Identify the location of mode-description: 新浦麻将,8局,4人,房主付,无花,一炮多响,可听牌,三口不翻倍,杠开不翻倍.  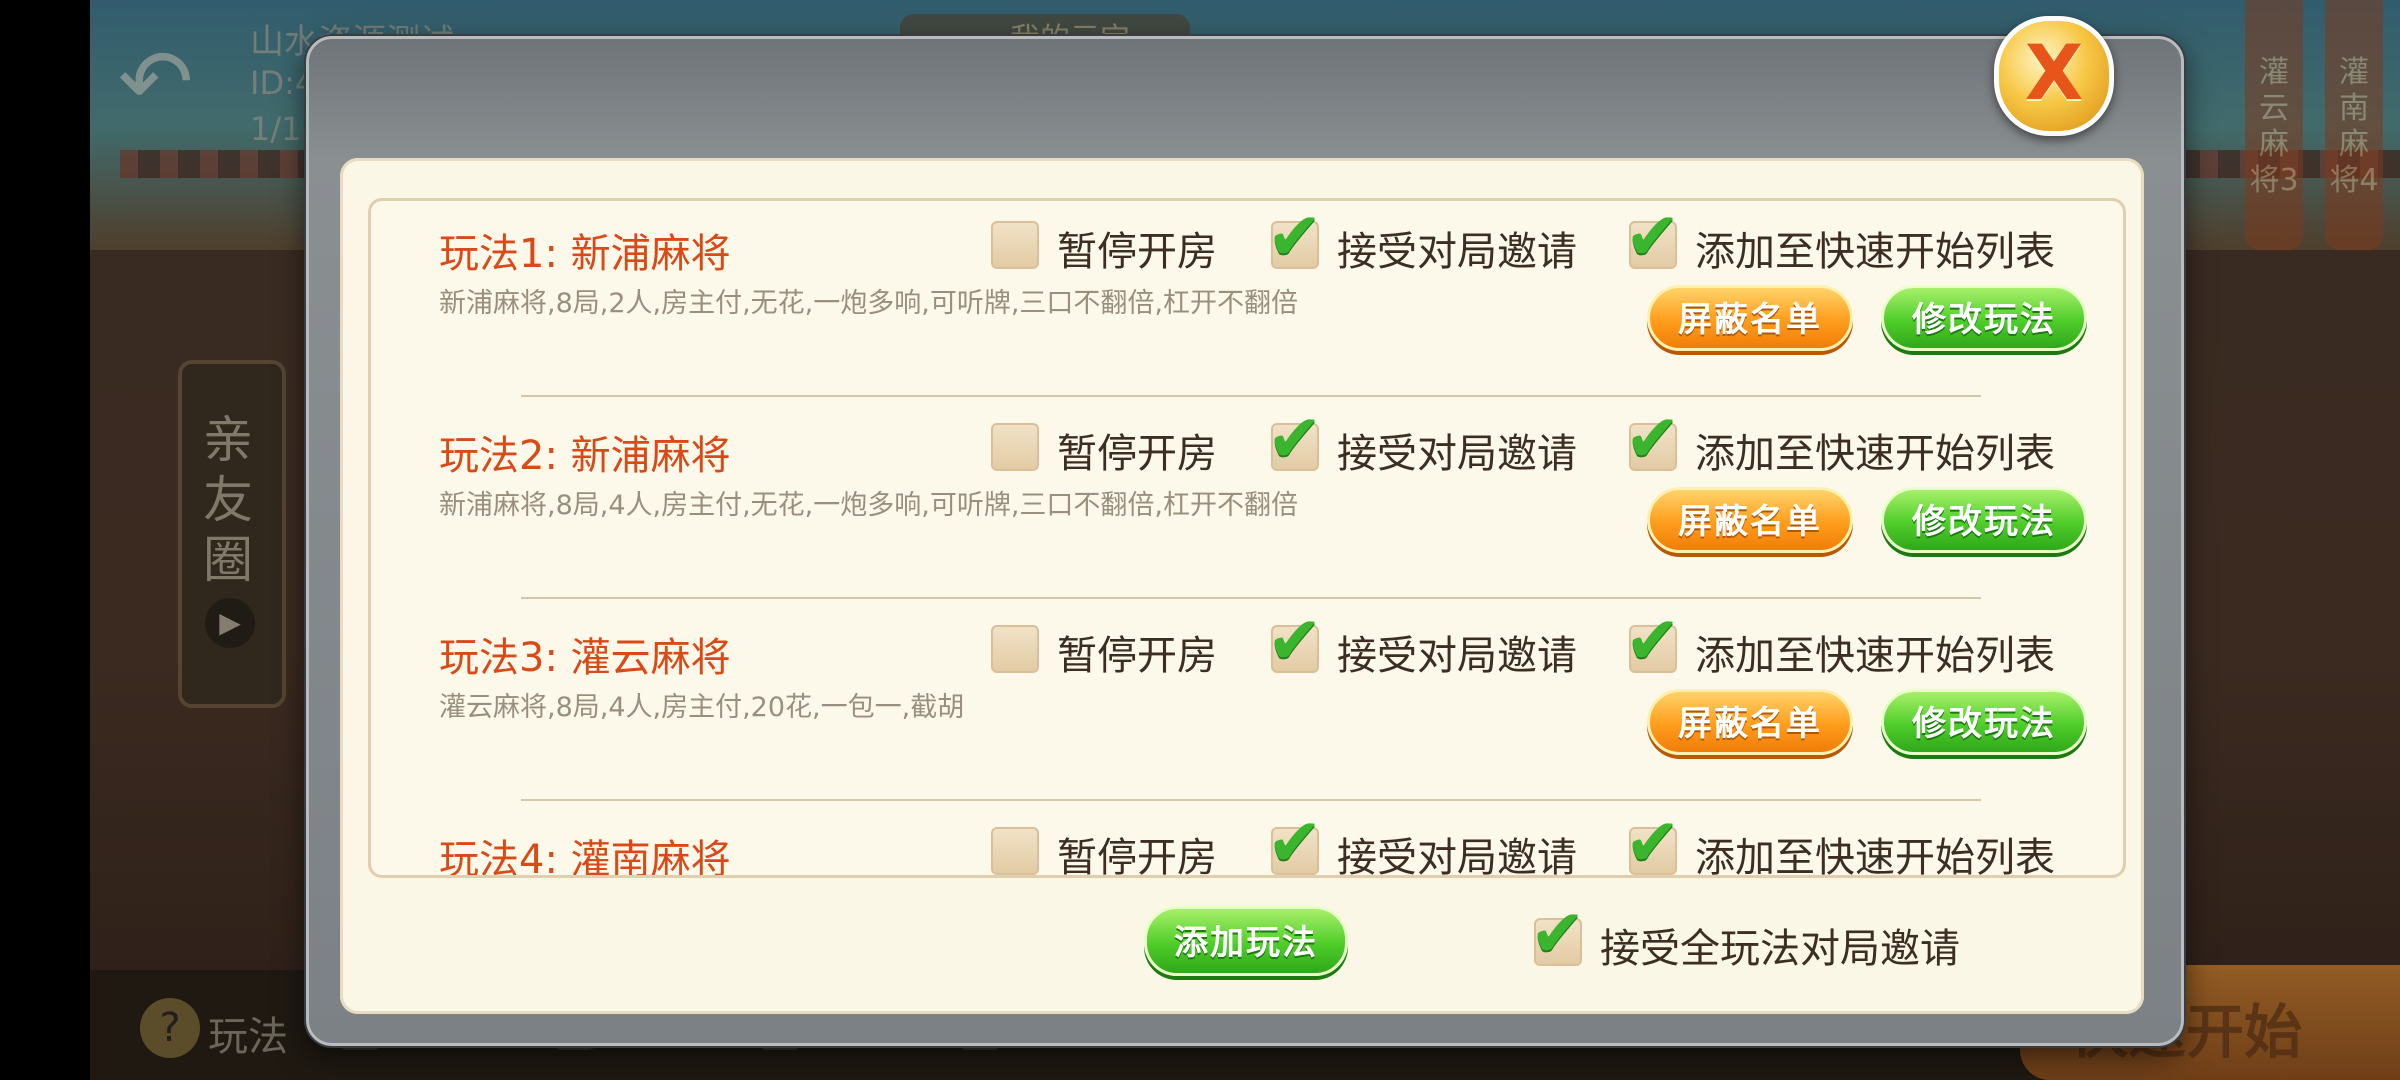
(869, 505).